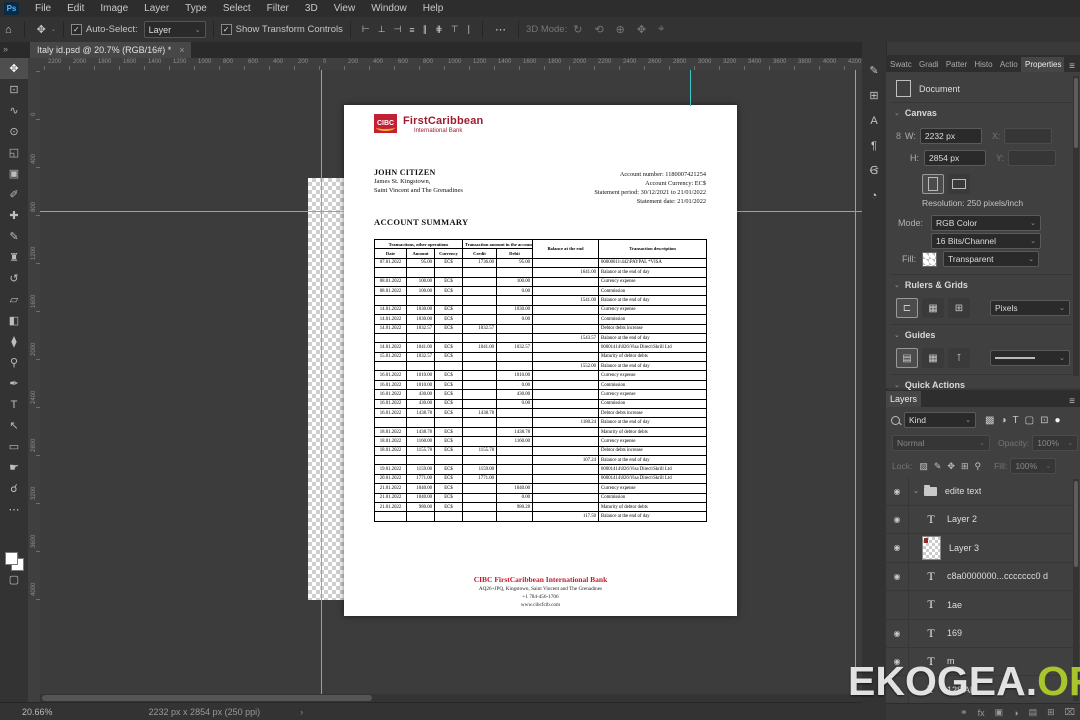  I want to click on filter-shape-layers-icon: ▢, so click(1029, 420).